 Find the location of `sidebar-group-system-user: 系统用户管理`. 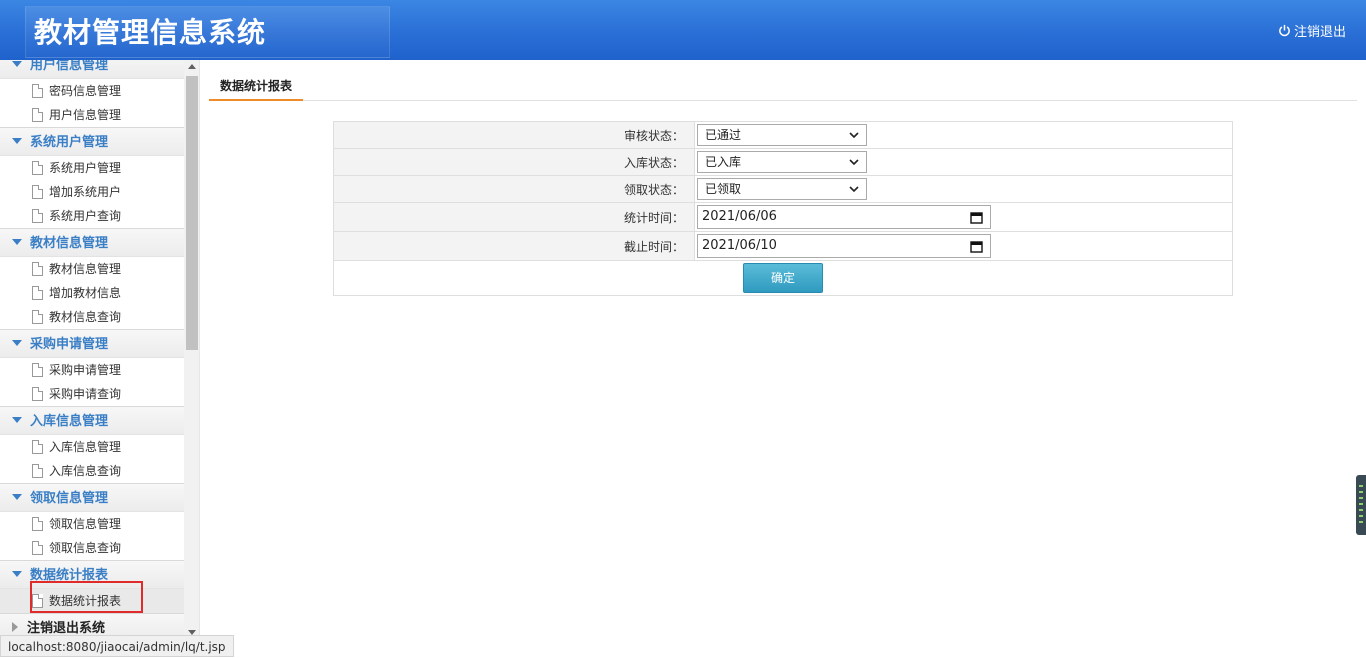

sidebar-group-system-user: 系统用户管理 is located at coordinates (92, 141).